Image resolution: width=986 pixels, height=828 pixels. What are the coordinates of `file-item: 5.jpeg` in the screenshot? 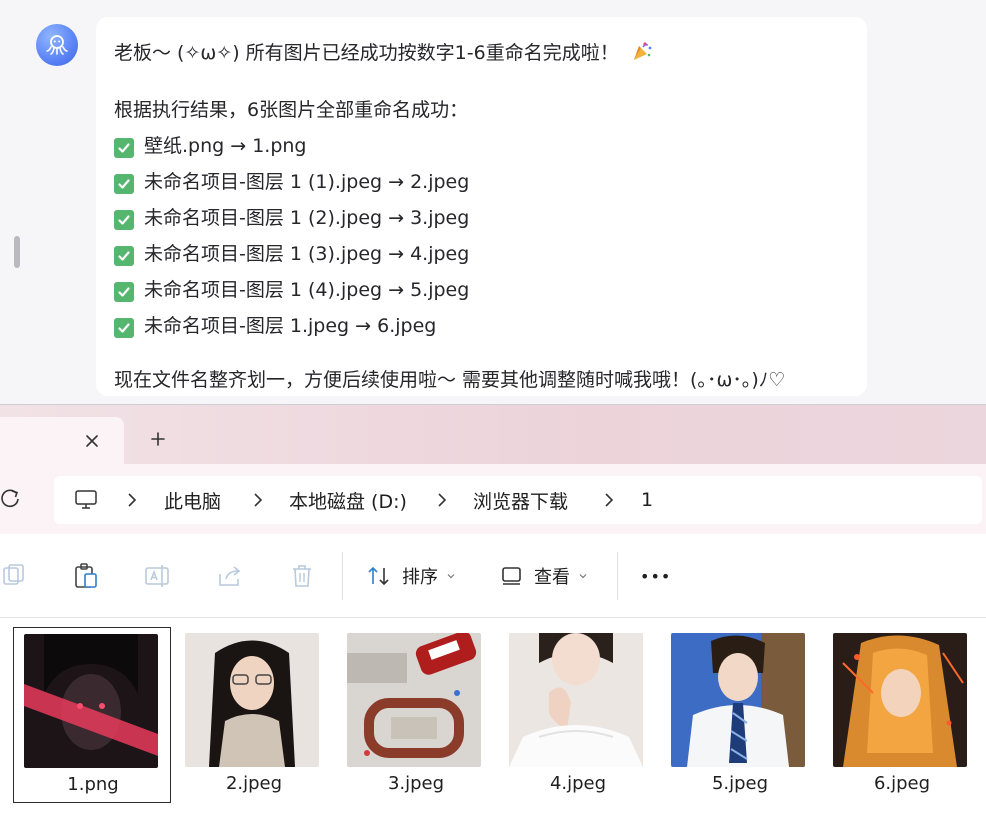 It's located at (740, 715).